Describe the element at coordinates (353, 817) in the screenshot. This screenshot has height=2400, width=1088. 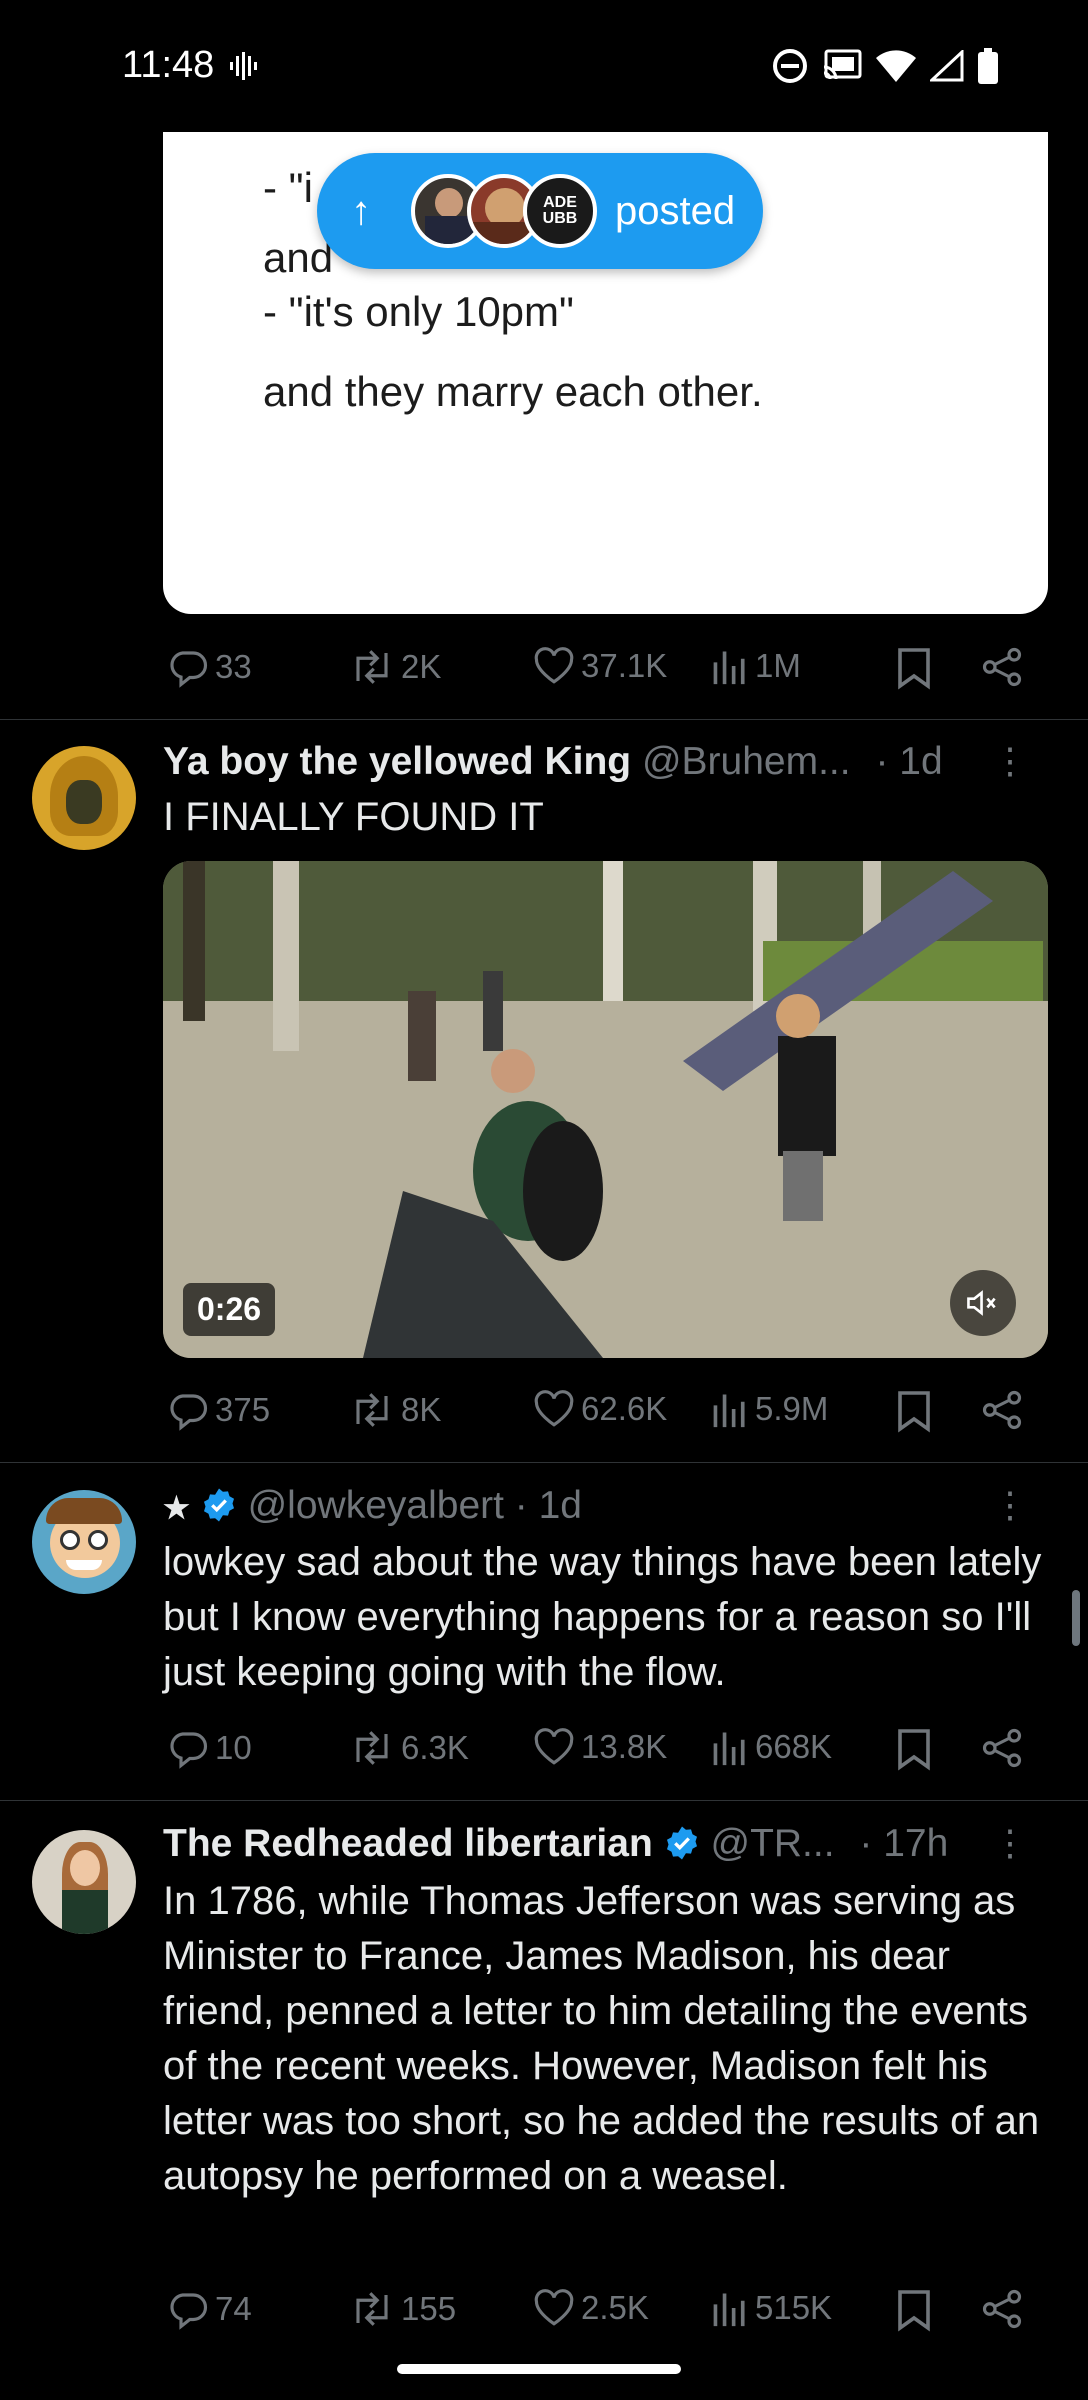
I see `tweet-text: I FINALLY FOUND IT` at that location.